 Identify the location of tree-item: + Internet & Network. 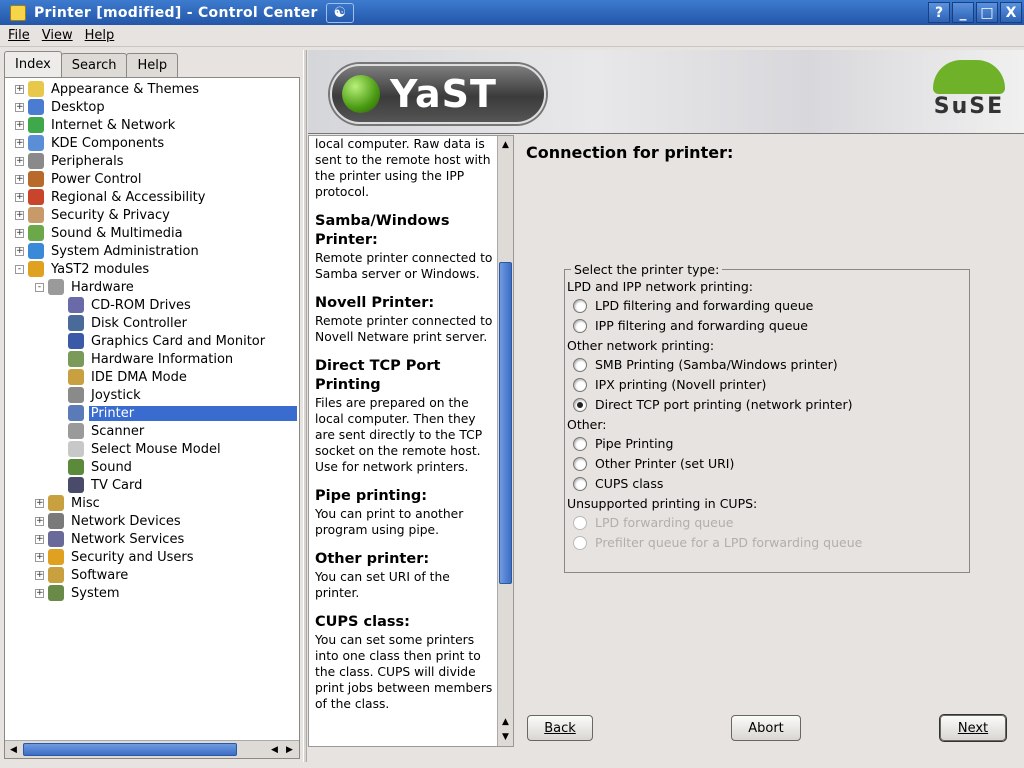
(96, 125).